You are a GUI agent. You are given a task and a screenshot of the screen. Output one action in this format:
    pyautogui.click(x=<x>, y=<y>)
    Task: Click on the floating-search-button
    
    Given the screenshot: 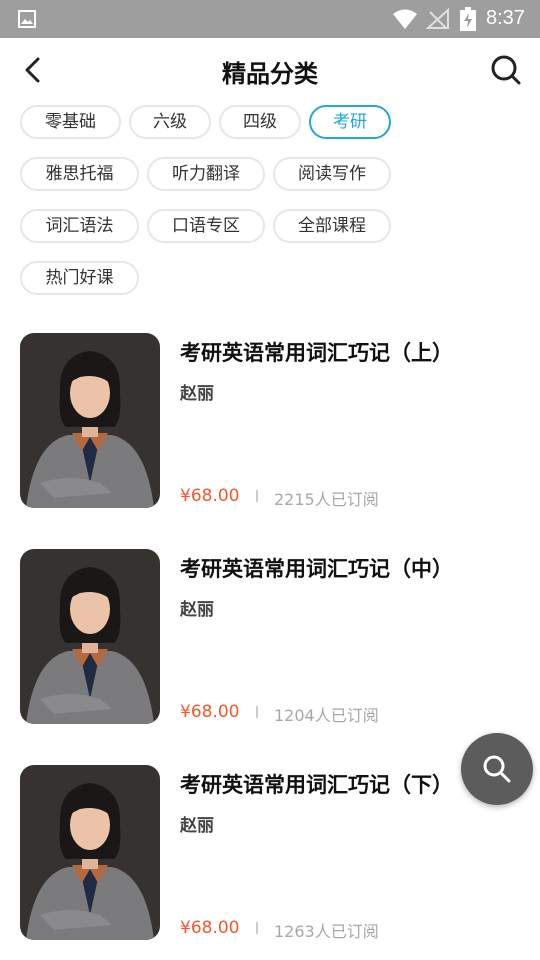 What is the action you would take?
    pyautogui.click(x=497, y=769)
    